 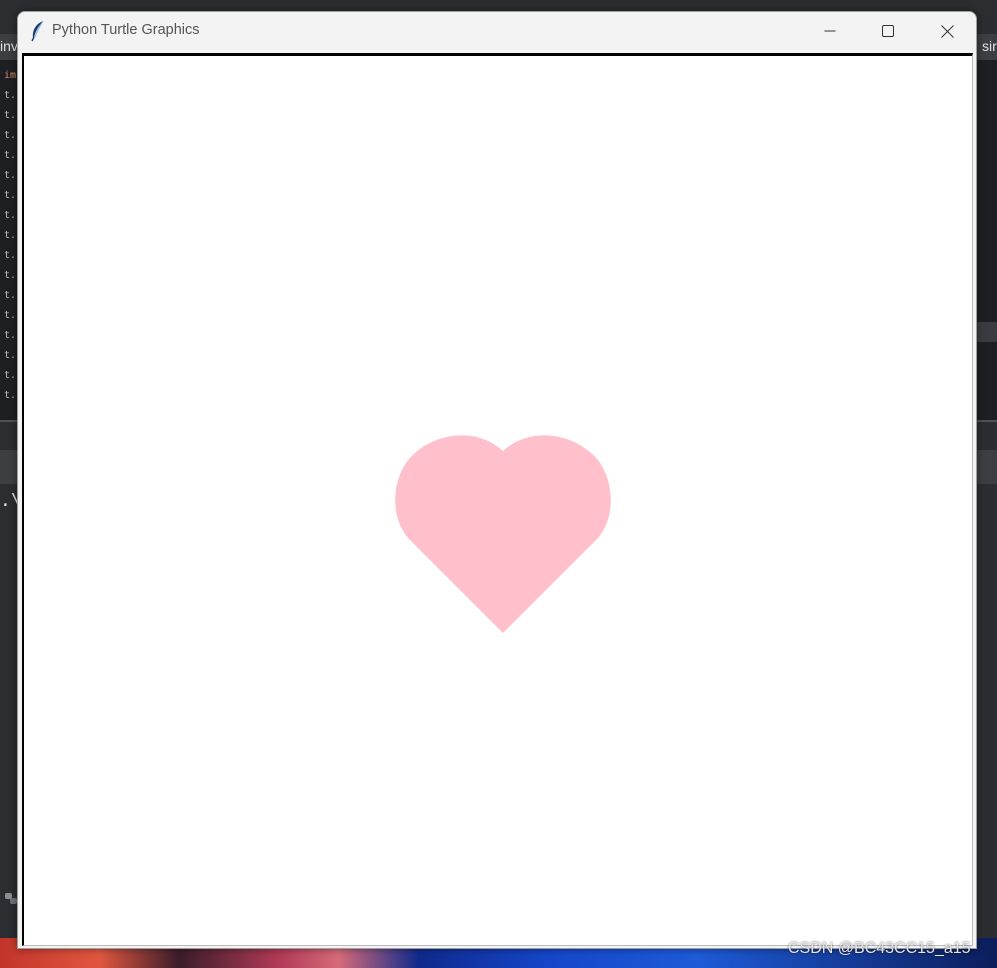 What do you see at coordinates (989, 46) in the screenshot?
I see `ide-tab-right: sir` at bounding box center [989, 46].